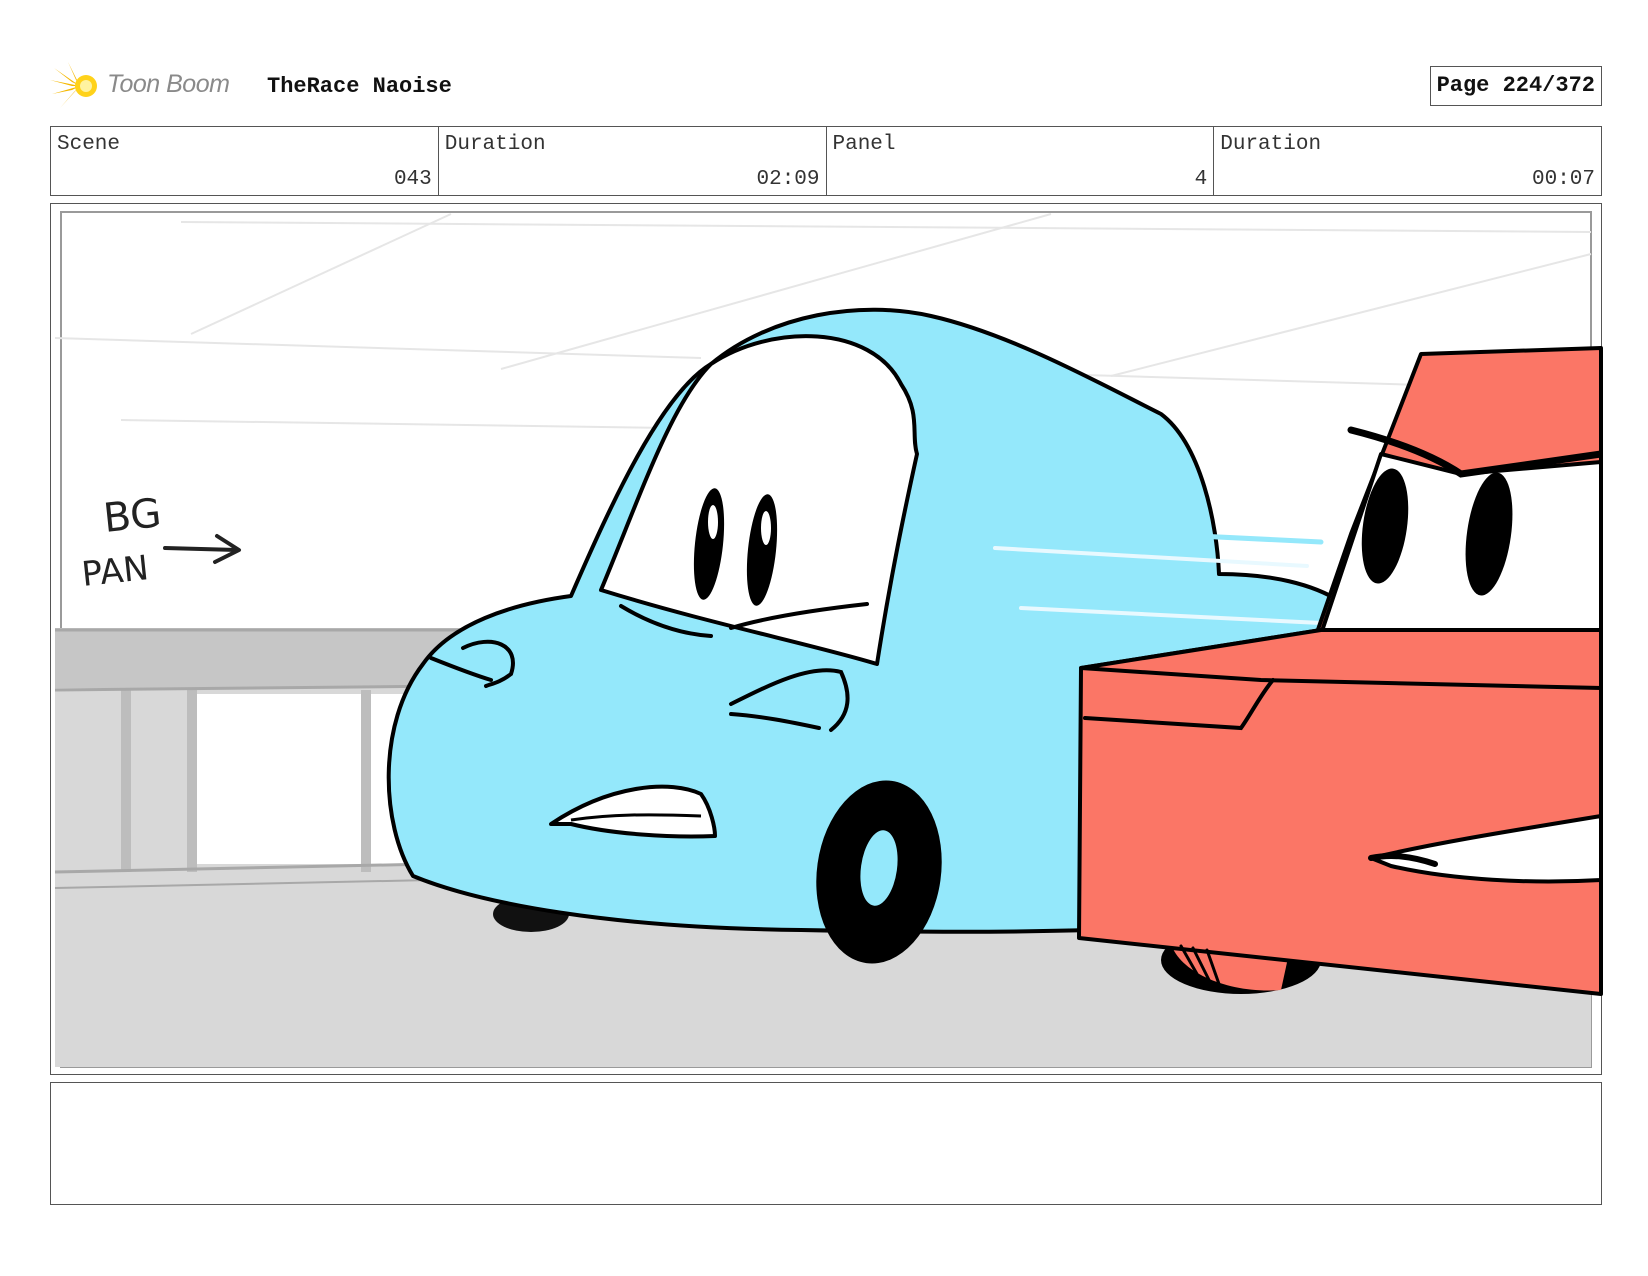 The height and width of the screenshot is (1276, 1648). Describe the element at coordinates (864, 144) in the screenshot. I see `panel-label: Panel` at that location.